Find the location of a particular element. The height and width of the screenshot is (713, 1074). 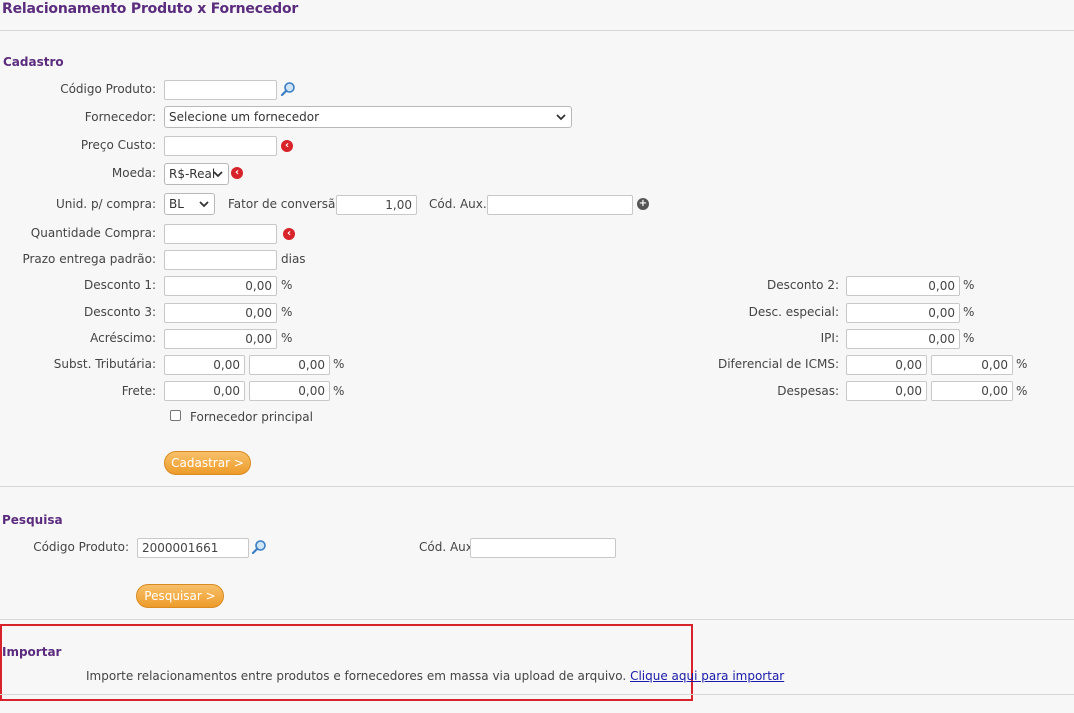

desconto3-label: Desconto 3: is located at coordinates (120, 312).